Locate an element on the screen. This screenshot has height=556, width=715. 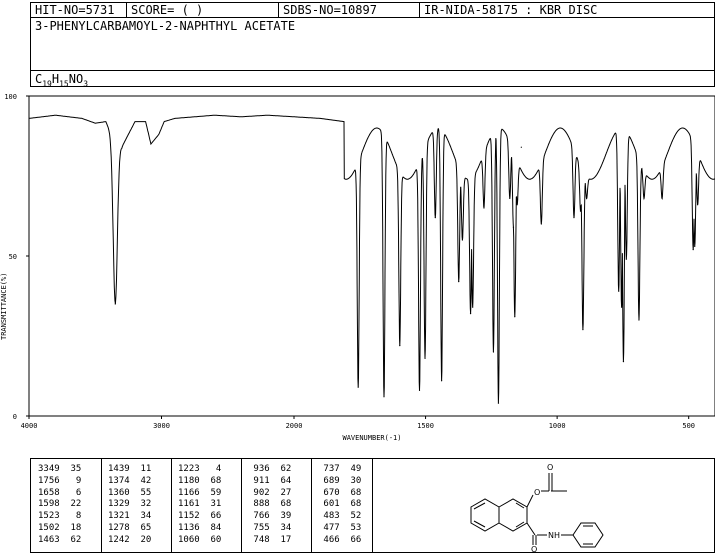
peak-table-row: 1598 22 is located at coordinates (60, 504).